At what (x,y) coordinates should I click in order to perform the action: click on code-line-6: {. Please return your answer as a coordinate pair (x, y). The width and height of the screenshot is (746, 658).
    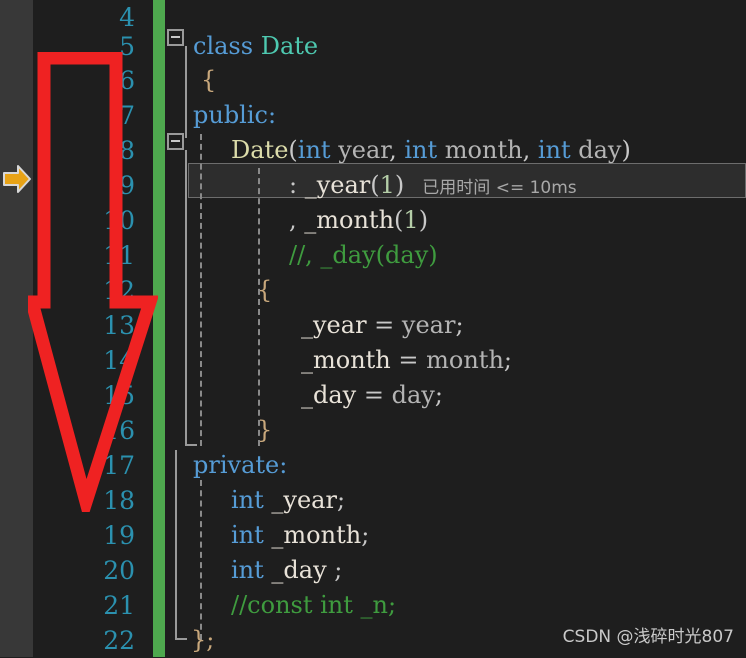
    Looking at the image, I should click on (455, 80).